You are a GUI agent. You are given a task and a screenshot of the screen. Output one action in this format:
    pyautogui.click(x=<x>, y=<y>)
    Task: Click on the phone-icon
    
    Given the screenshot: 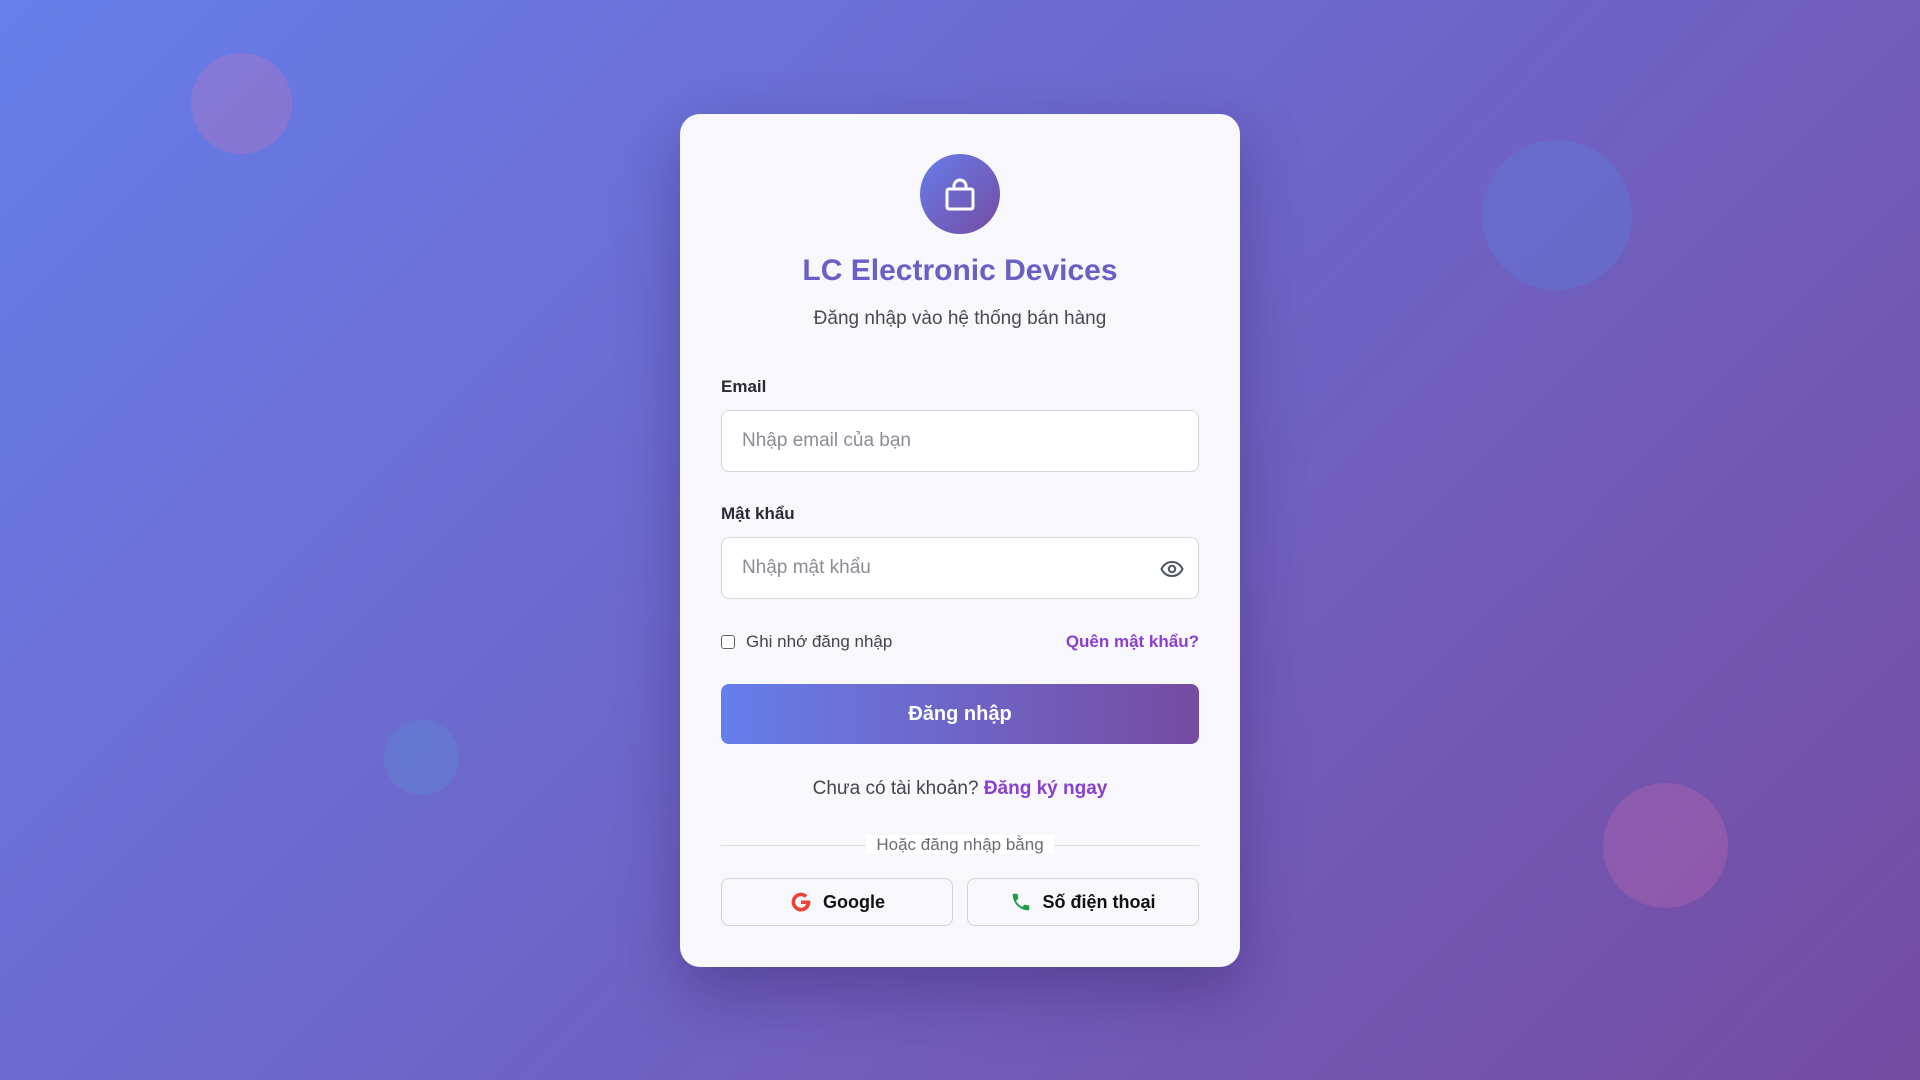 What is the action you would take?
    pyautogui.click(x=1021, y=902)
    